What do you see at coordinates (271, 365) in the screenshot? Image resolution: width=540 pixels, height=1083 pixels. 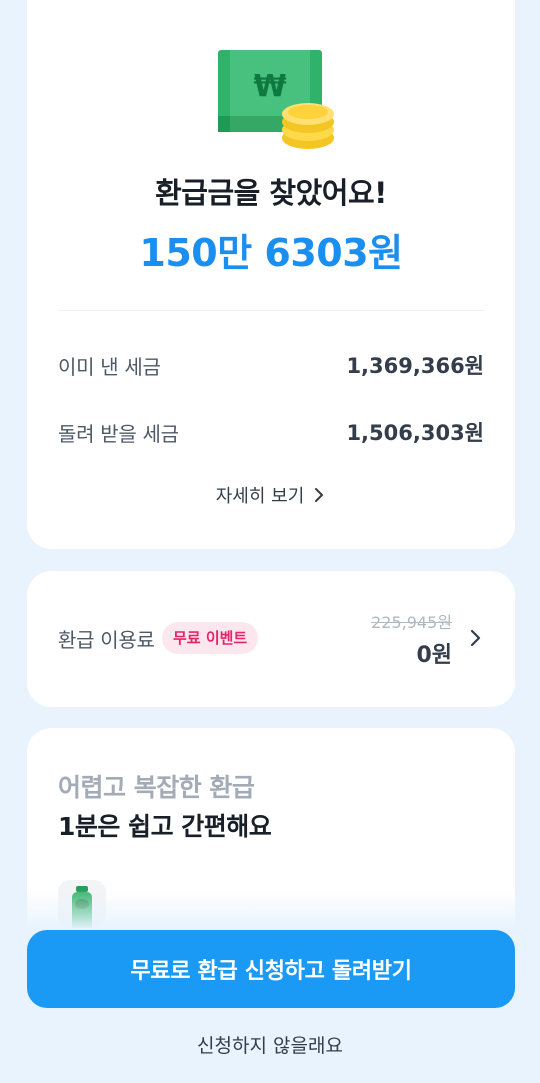 I see `paid-tax-row: 이미 낸 세금 1,369,366원` at bounding box center [271, 365].